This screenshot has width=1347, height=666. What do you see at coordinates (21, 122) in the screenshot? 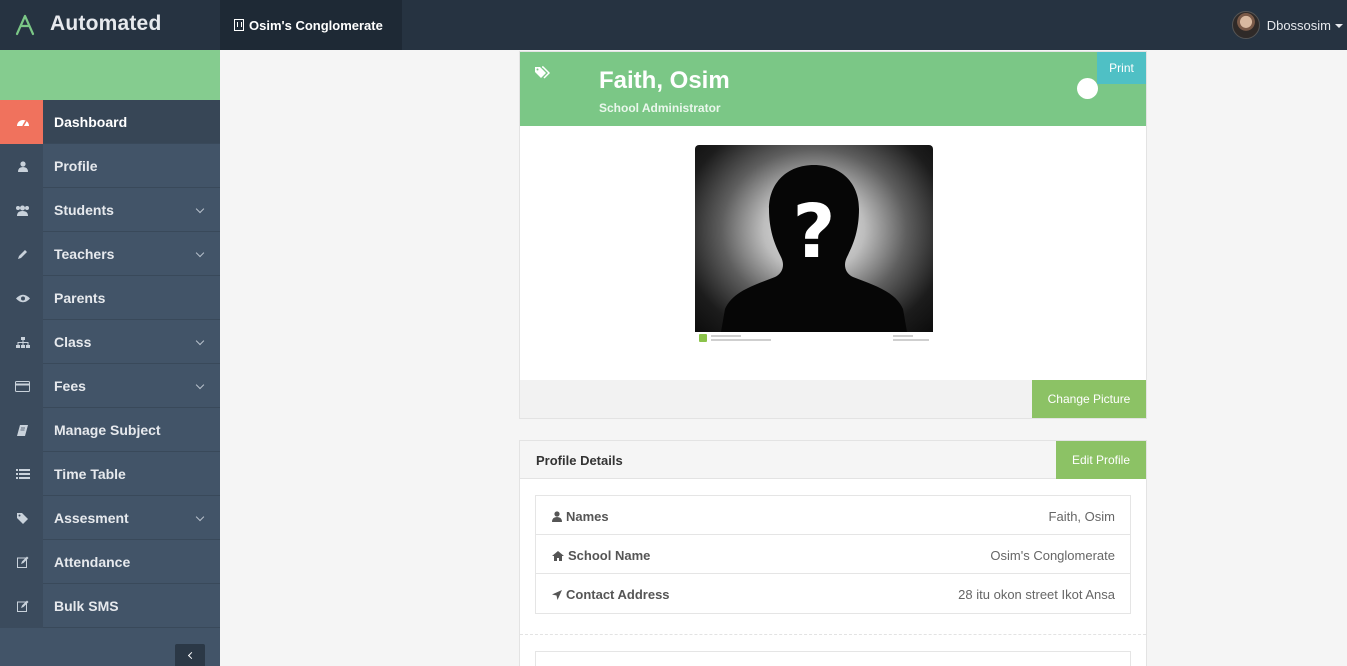
I see `dashboard-icon` at bounding box center [21, 122].